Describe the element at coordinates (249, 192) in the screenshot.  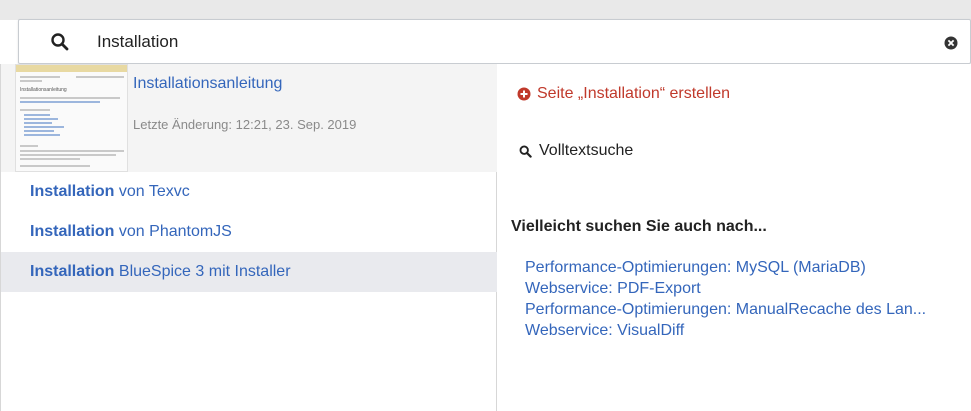
I see `result-item: Installation von Texvc` at that location.